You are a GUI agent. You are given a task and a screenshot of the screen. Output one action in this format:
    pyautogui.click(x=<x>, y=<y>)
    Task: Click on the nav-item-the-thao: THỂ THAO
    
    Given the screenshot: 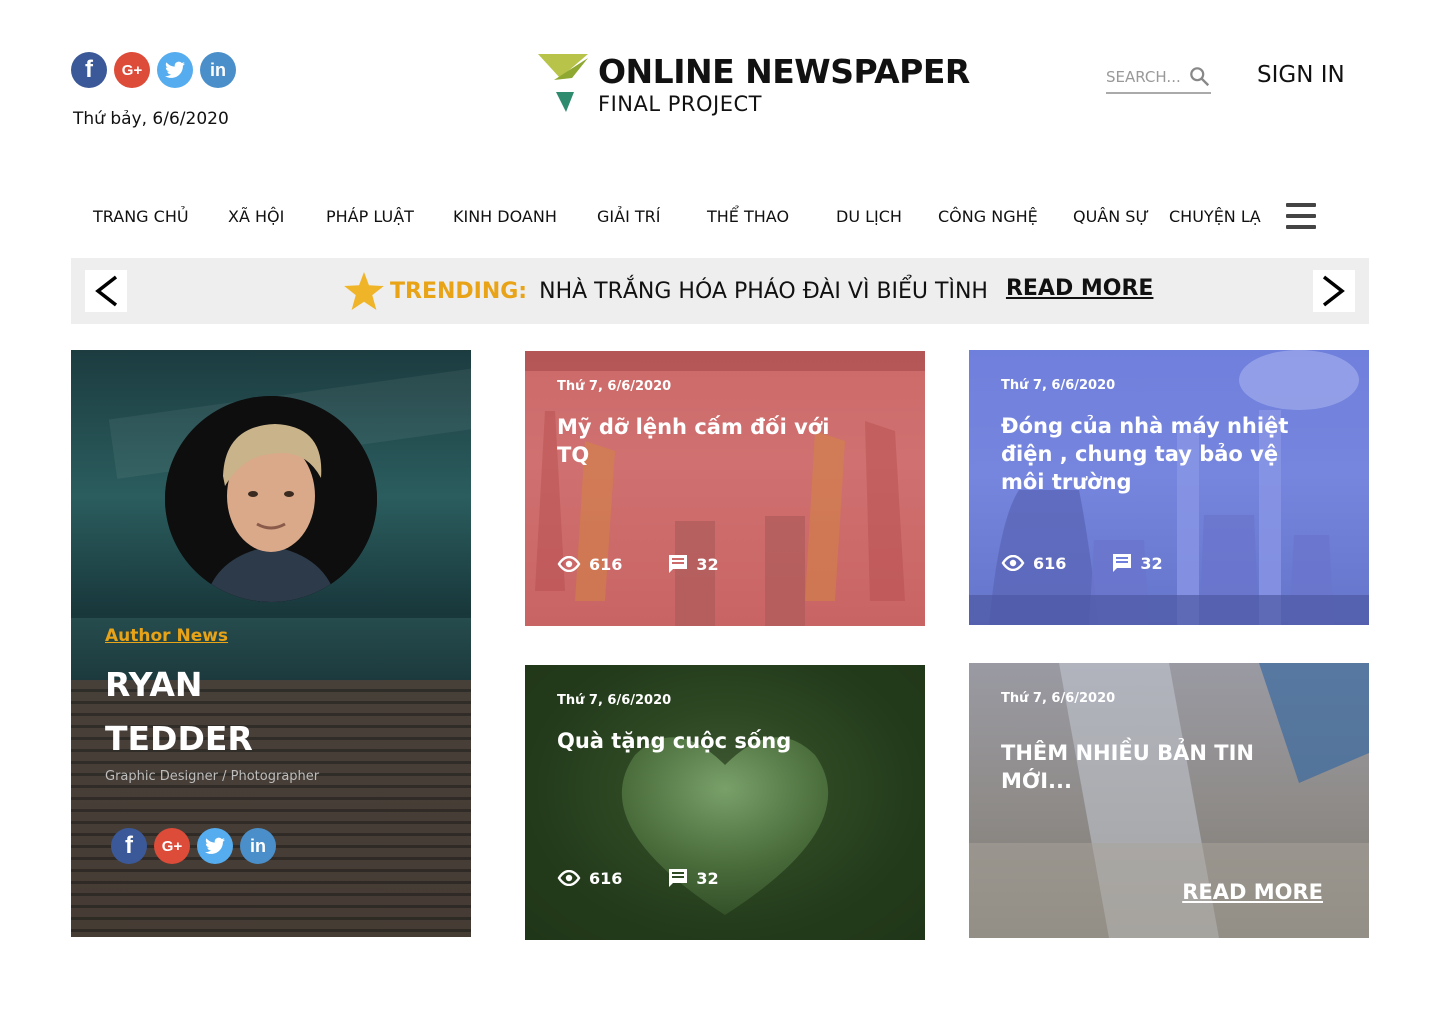 What is the action you would take?
    pyautogui.click(x=748, y=216)
    